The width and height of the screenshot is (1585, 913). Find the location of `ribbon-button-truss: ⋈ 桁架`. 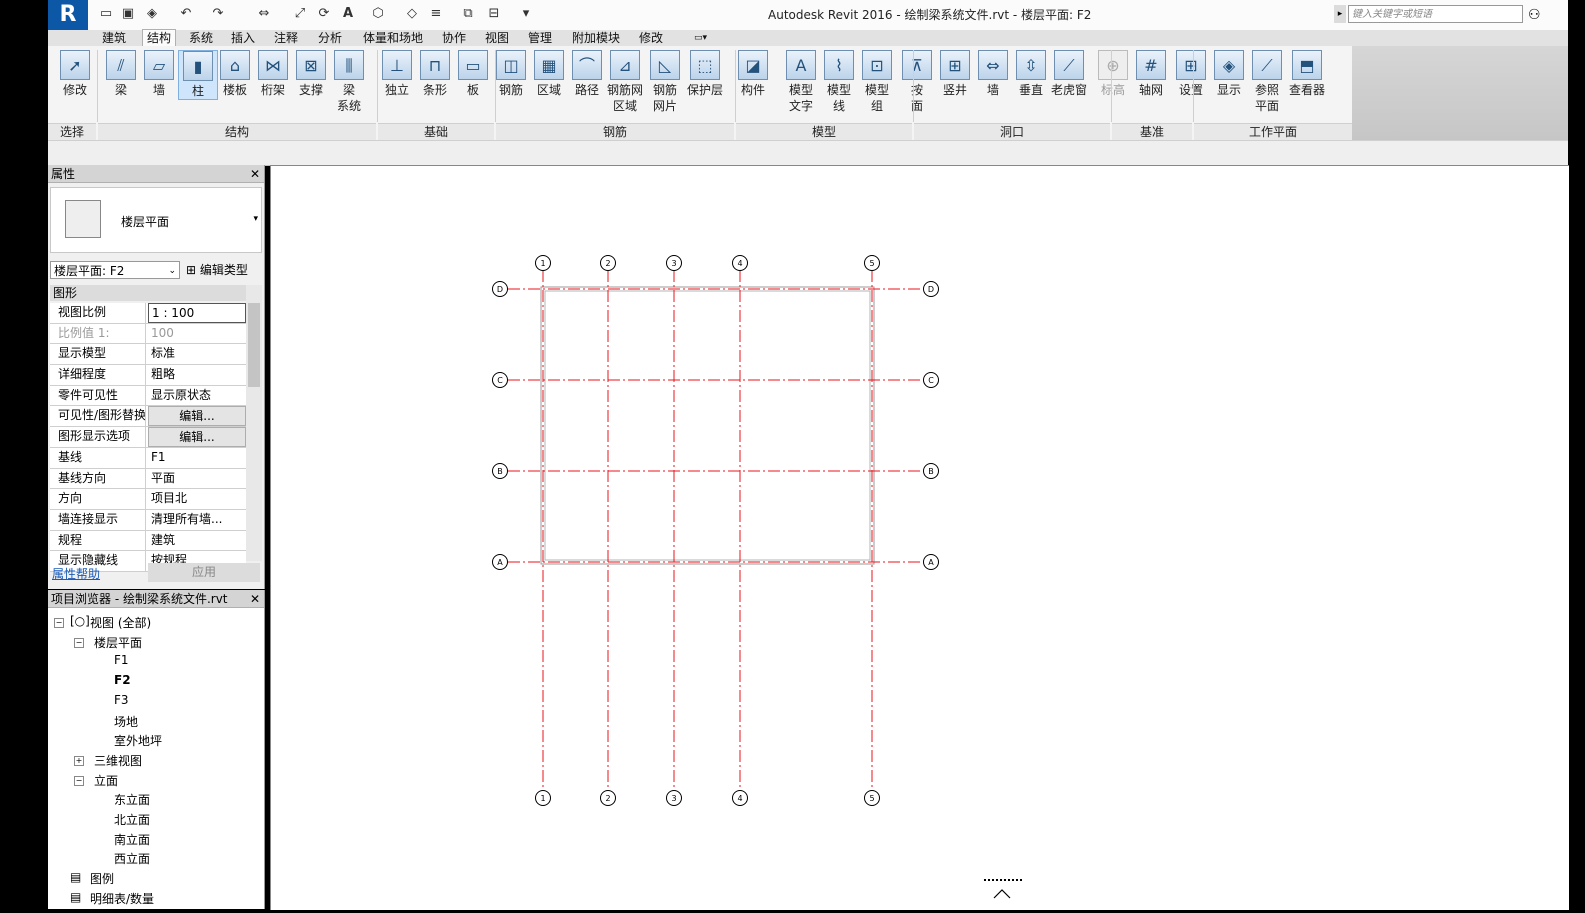

ribbon-button-truss: ⋈ 桁架 is located at coordinates (273, 74).